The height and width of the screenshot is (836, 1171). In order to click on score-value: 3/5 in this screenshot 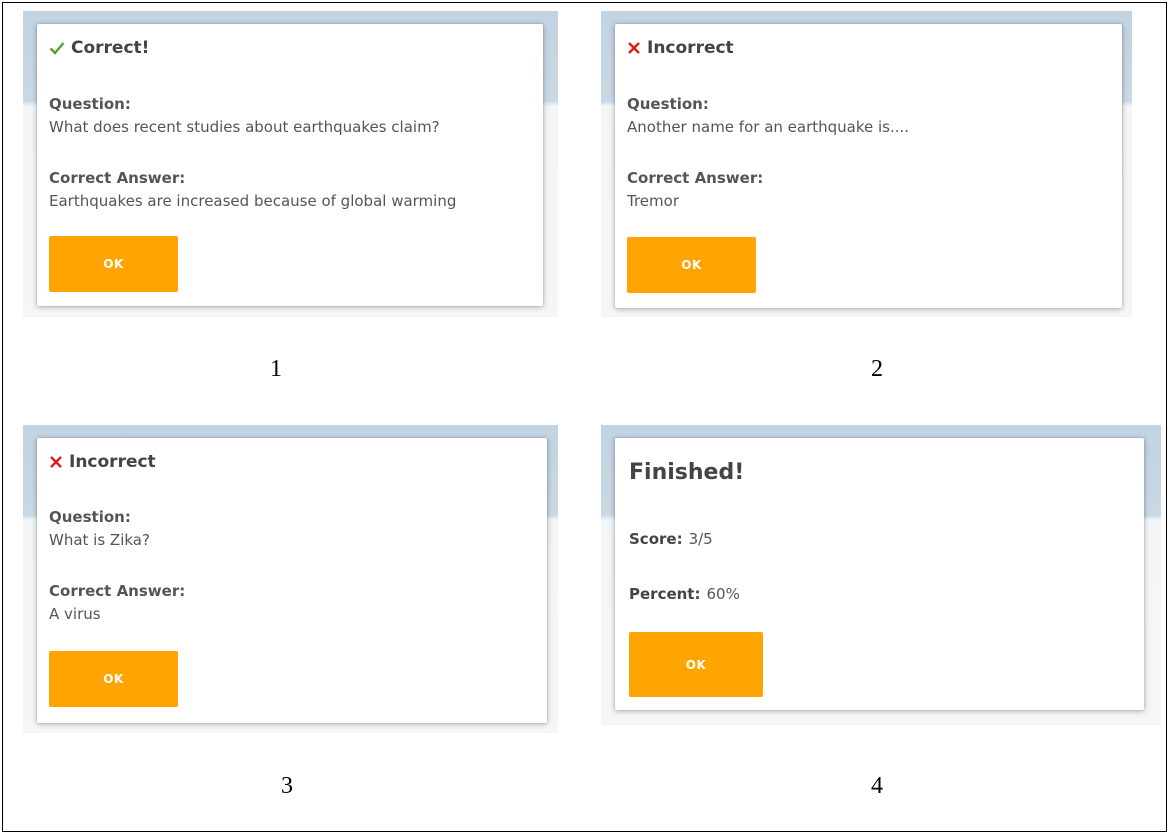, I will do `click(700, 539)`.